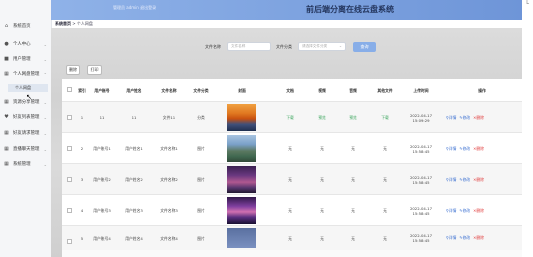  I want to click on category-select: 请选择文件分类 ⌄, so click(322, 46).